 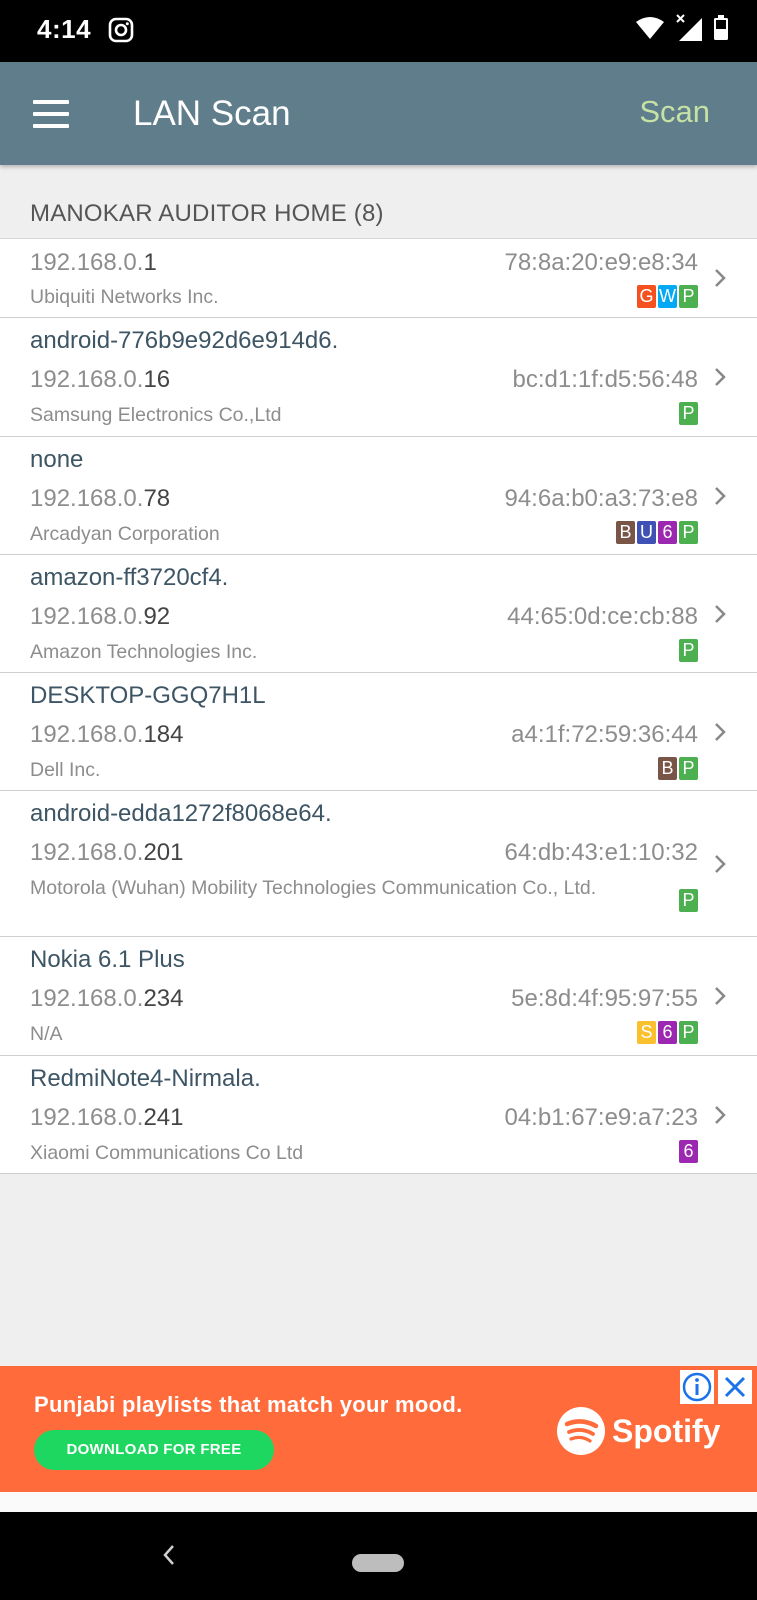 What do you see at coordinates (181, 813) in the screenshot?
I see `device-hostname: android-edda1272f8068e64.` at bounding box center [181, 813].